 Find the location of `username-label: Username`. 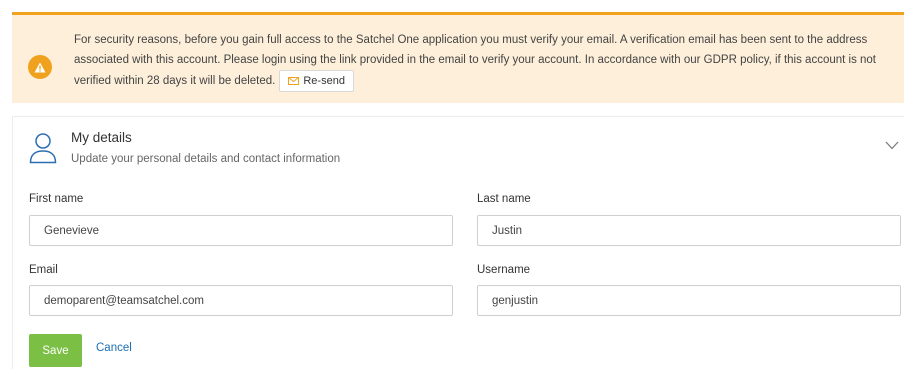

username-label: Username is located at coordinates (504, 270).